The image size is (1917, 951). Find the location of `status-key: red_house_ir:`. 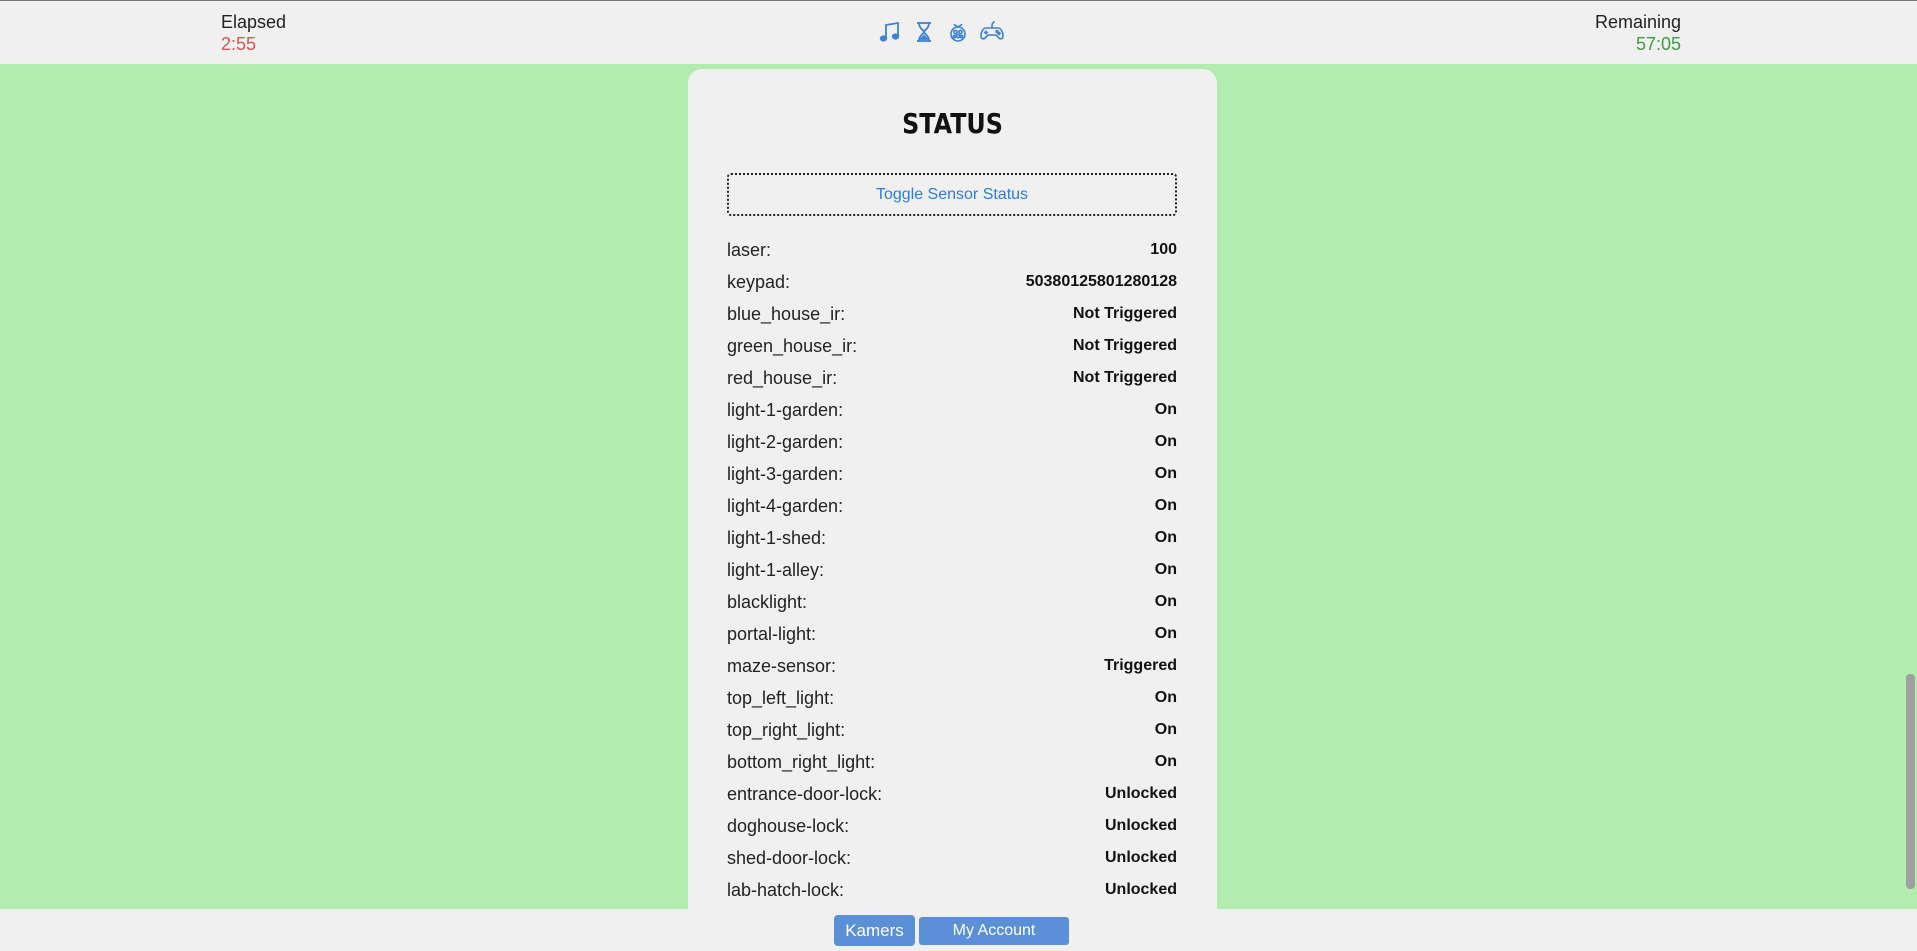

status-key: red_house_ir: is located at coordinates (782, 377).